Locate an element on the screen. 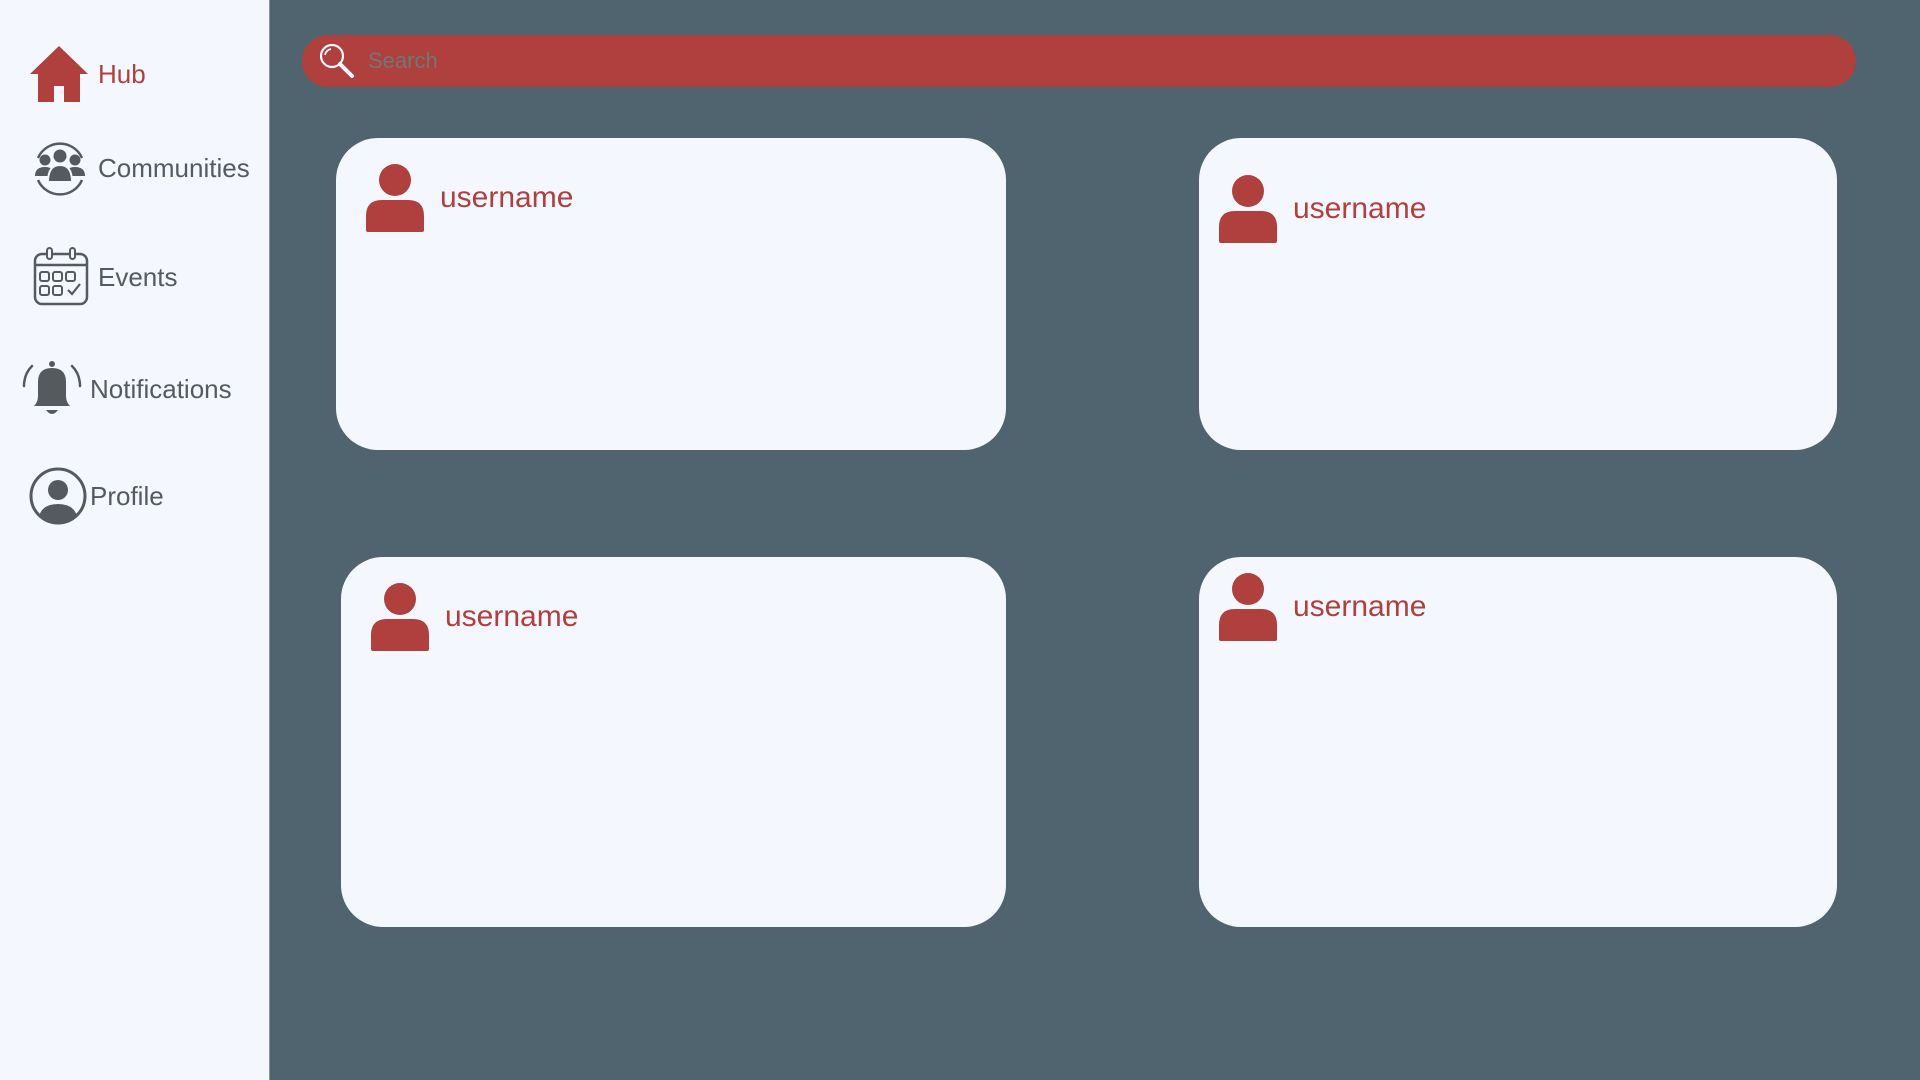 This screenshot has width=1920, height=1080. search-bar is located at coordinates (1079, 61).